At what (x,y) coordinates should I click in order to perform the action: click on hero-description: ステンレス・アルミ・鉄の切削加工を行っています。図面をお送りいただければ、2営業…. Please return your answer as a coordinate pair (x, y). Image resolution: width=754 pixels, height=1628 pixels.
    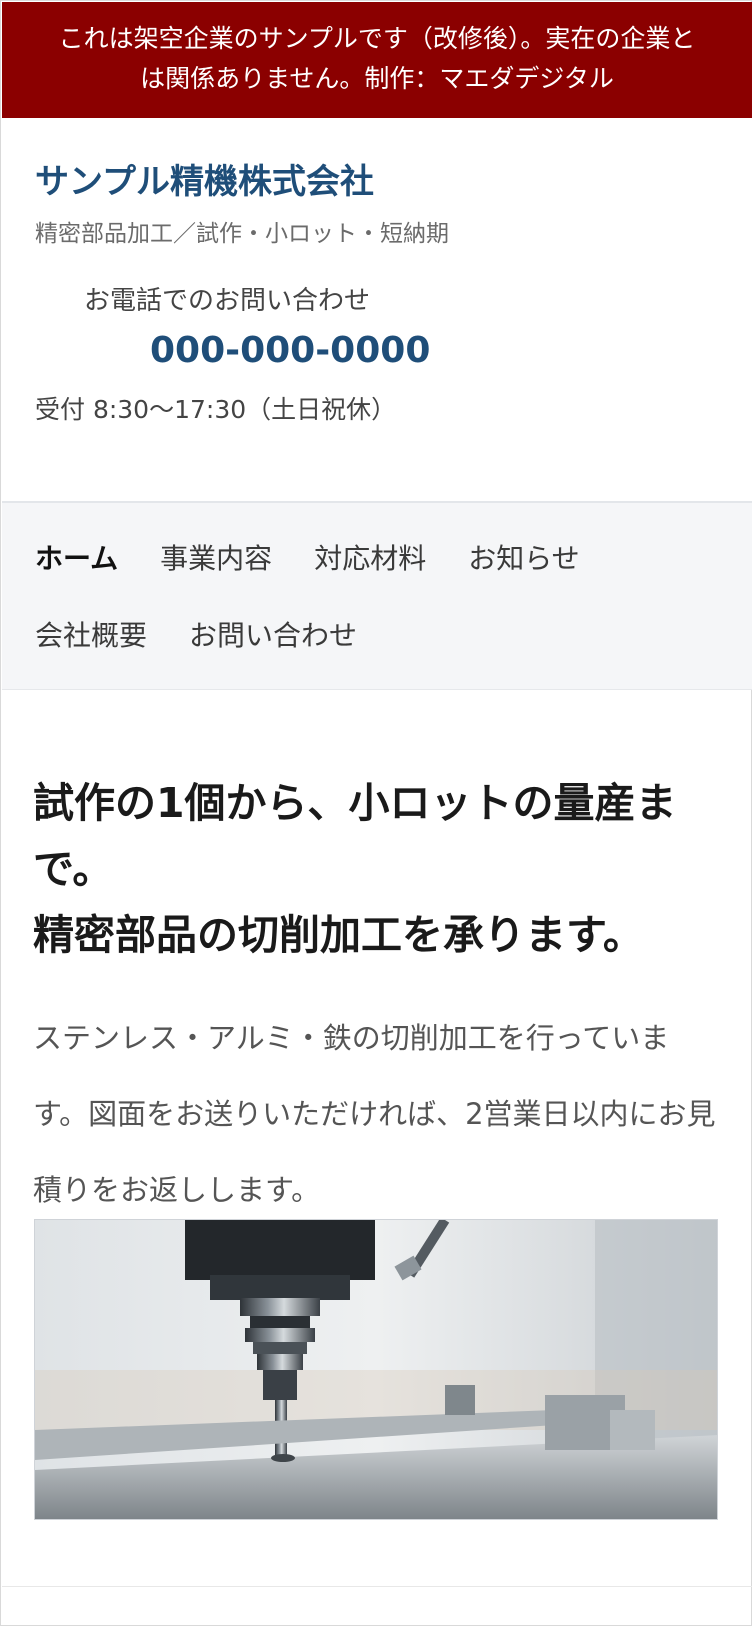
    Looking at the image, I should click on (374, 1114).